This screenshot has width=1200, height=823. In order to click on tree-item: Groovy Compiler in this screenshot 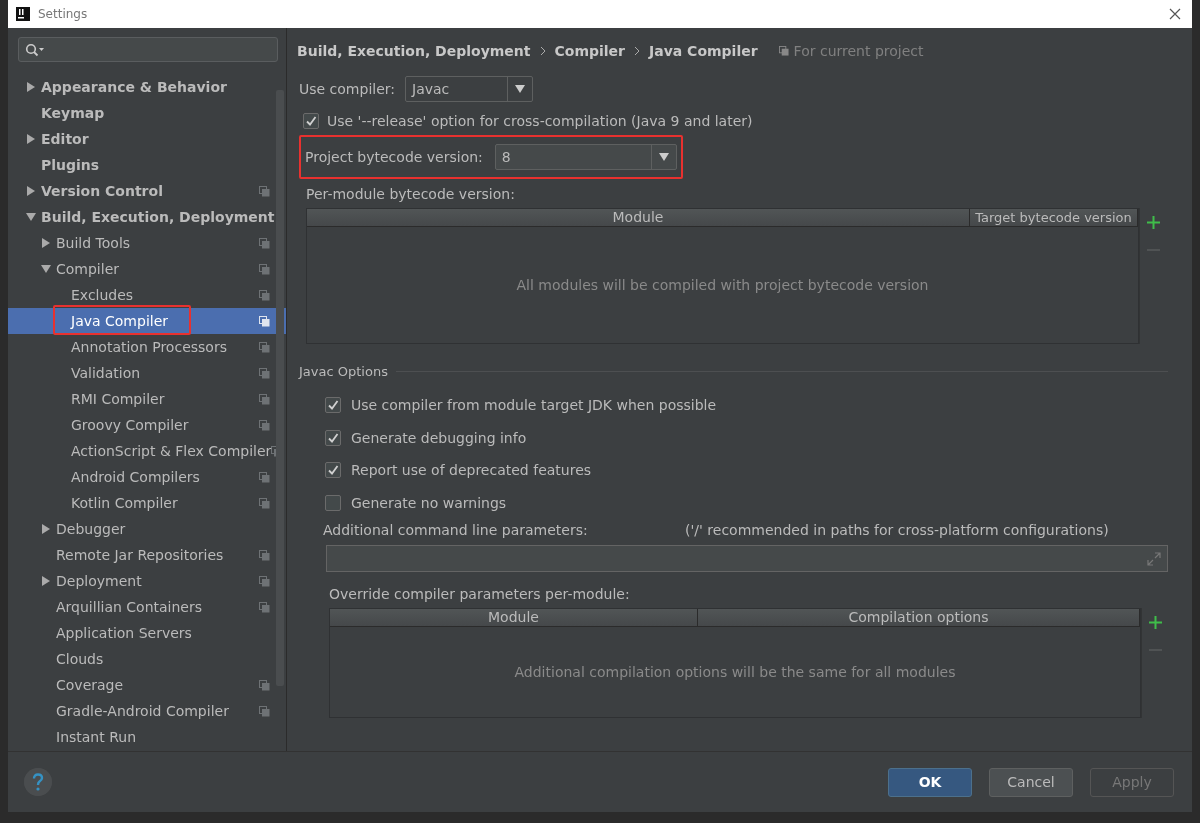, I will do `click(147, 425)`.